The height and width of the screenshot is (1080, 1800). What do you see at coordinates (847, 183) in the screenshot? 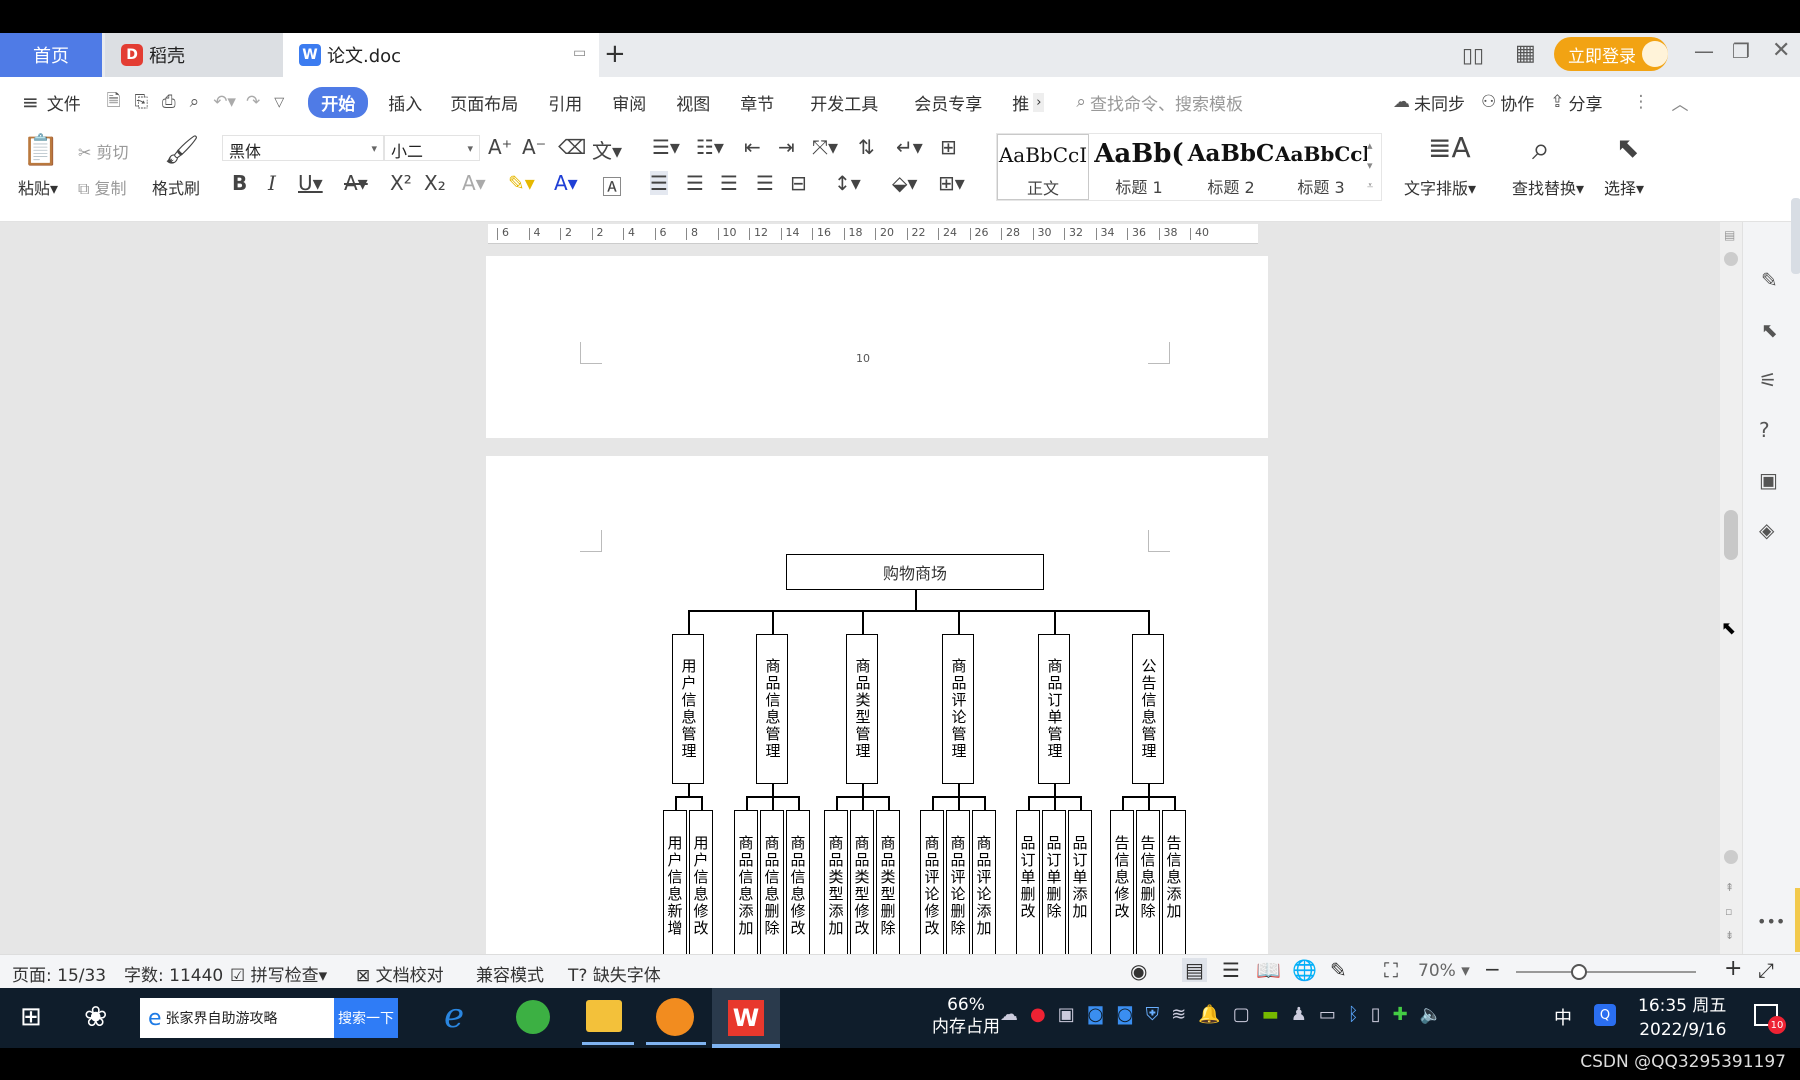
I see `line-spacing-icon: ↕▾` at bounding box center [847, 183].